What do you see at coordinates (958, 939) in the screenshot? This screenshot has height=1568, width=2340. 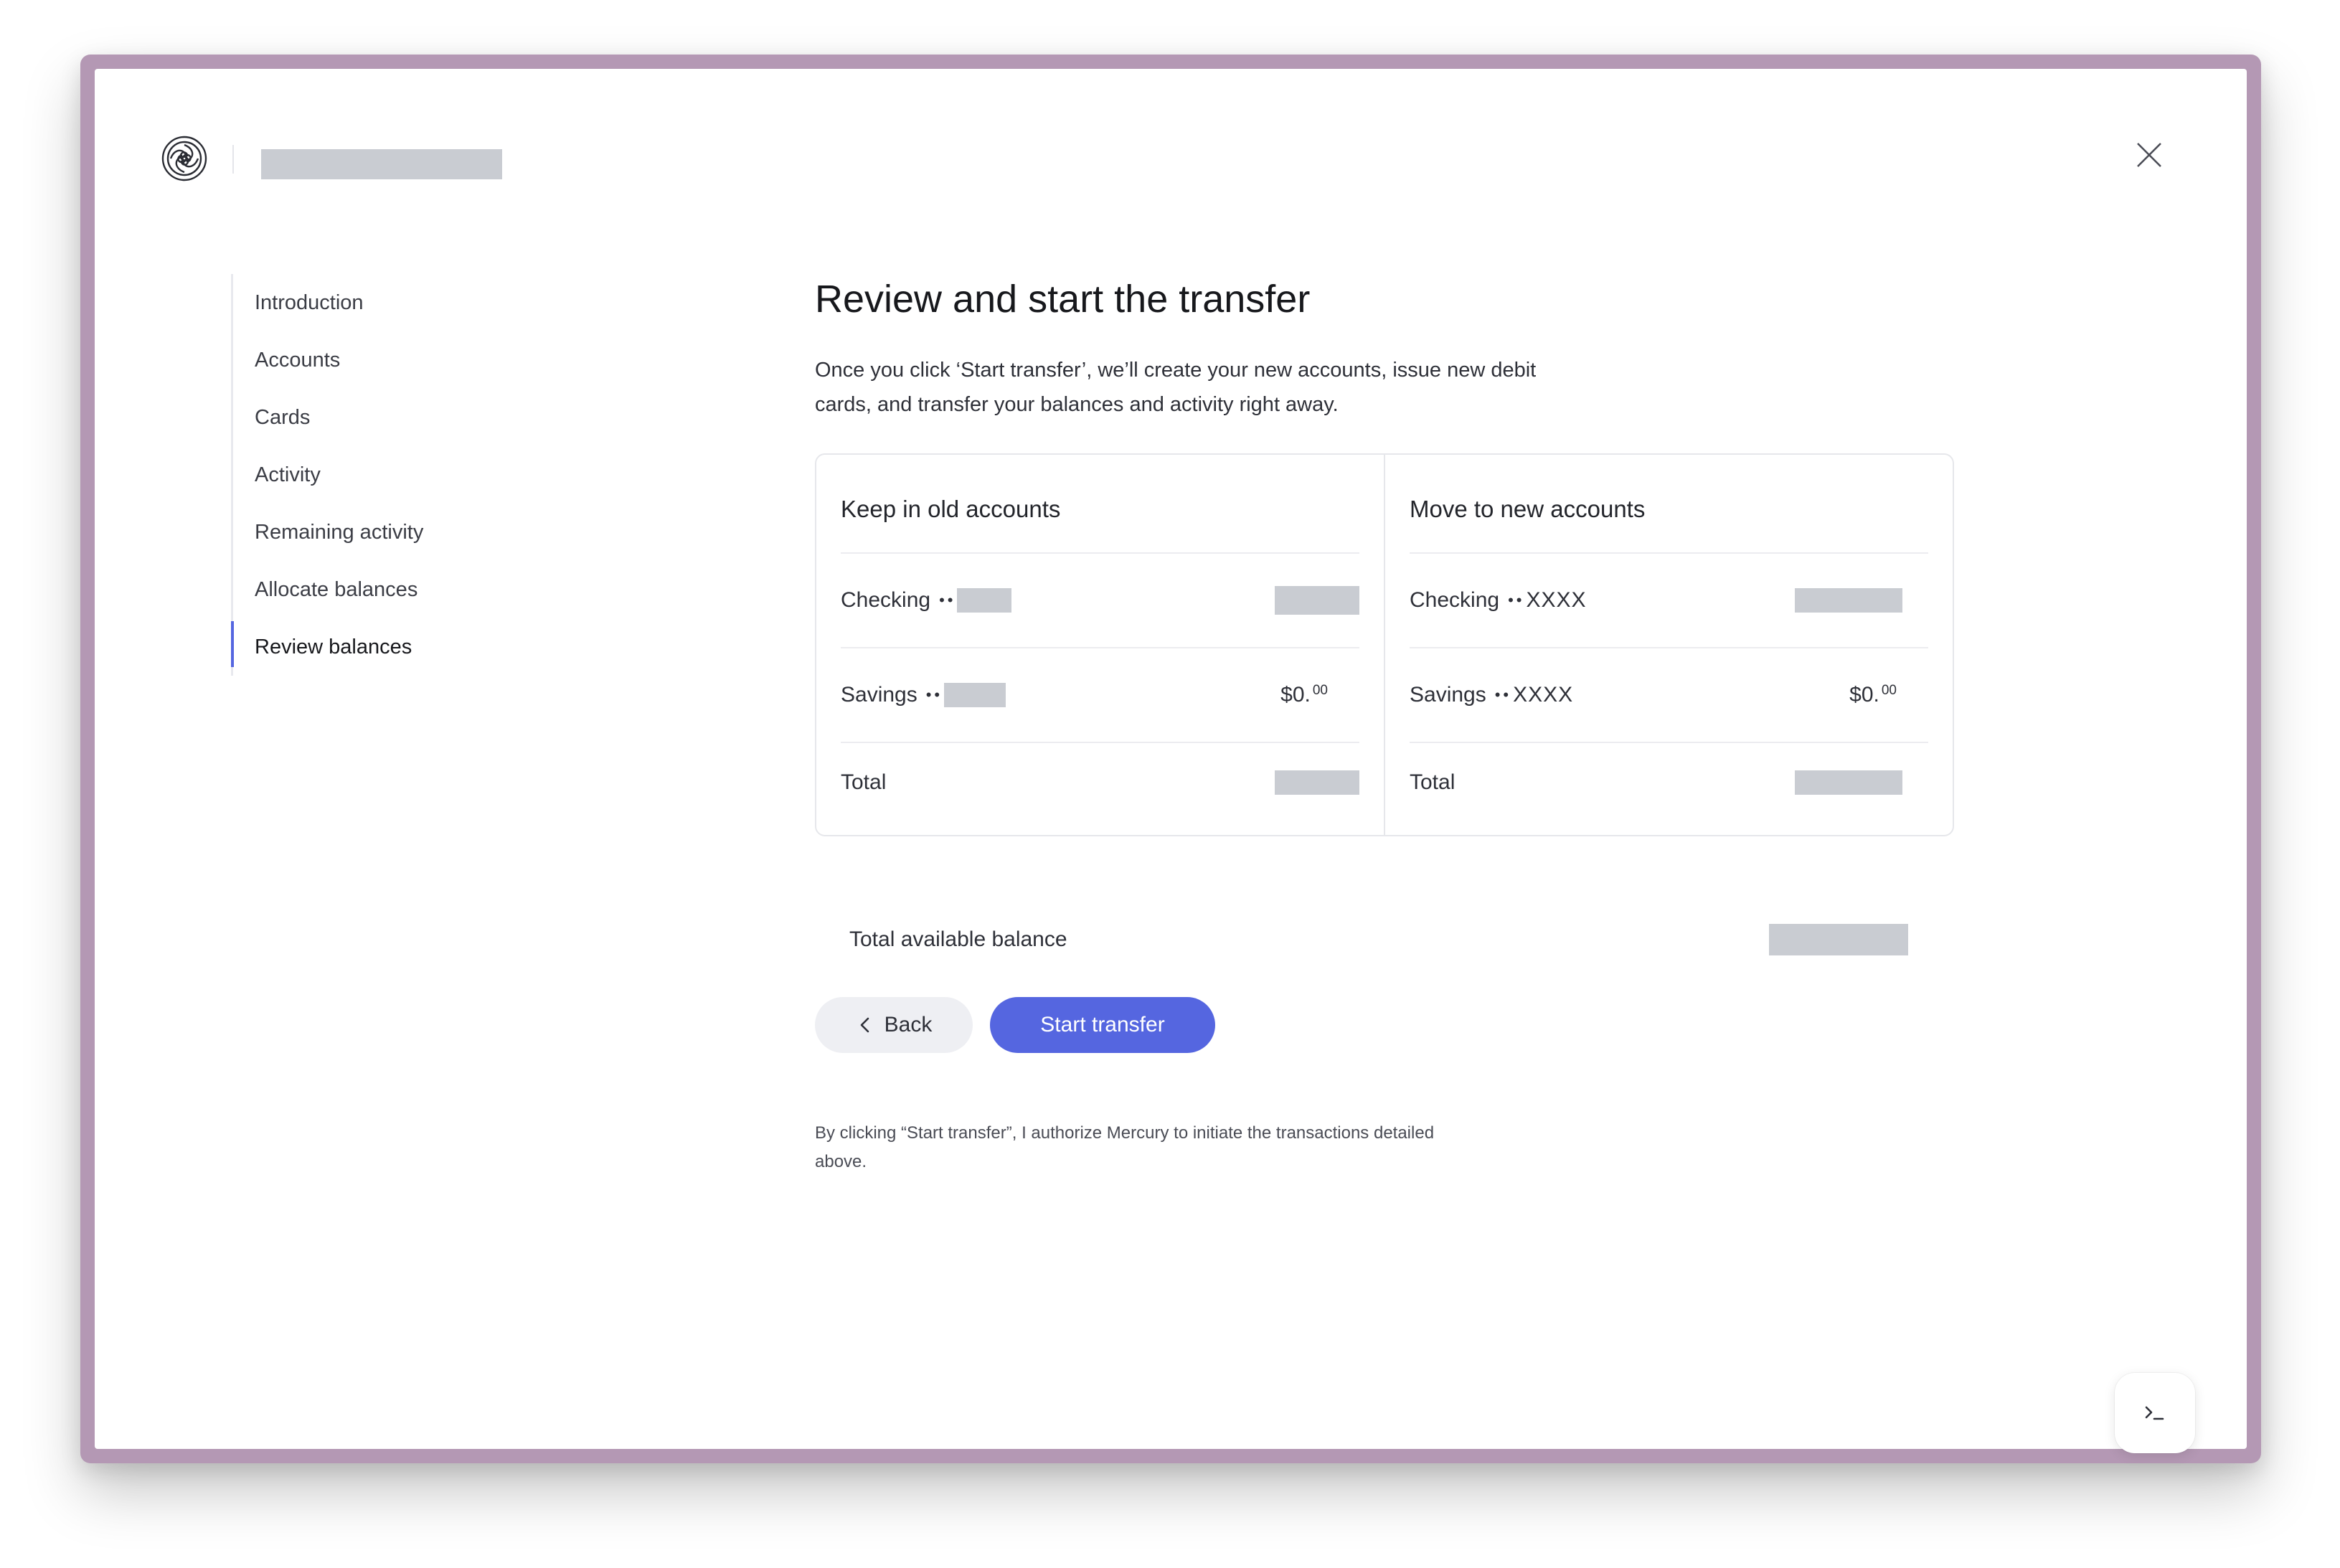 I see `total-available-label: Total available balance` at bounding box center [958, 939].